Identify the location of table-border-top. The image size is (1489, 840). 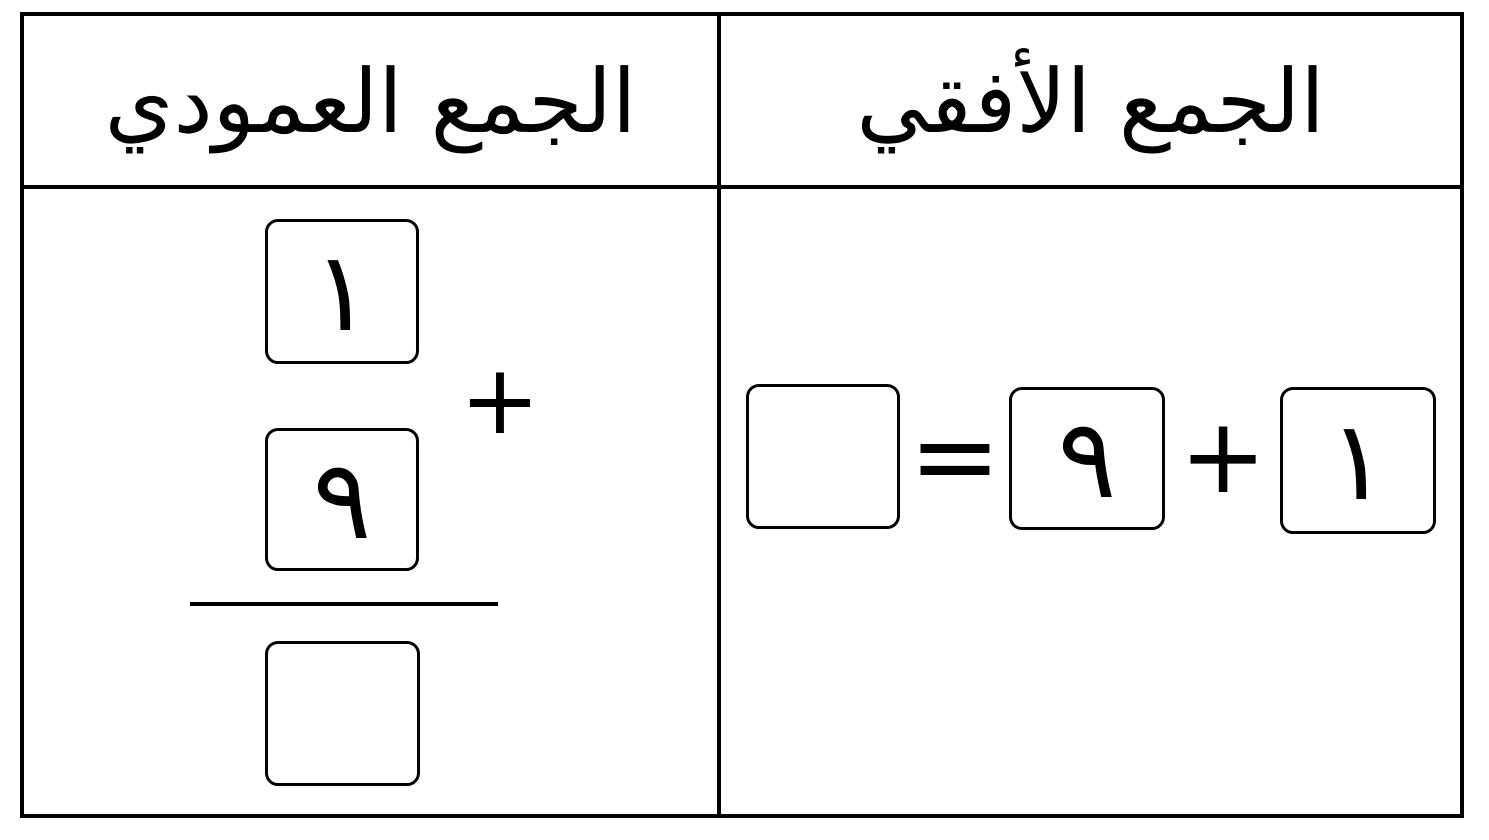
(742, 14).